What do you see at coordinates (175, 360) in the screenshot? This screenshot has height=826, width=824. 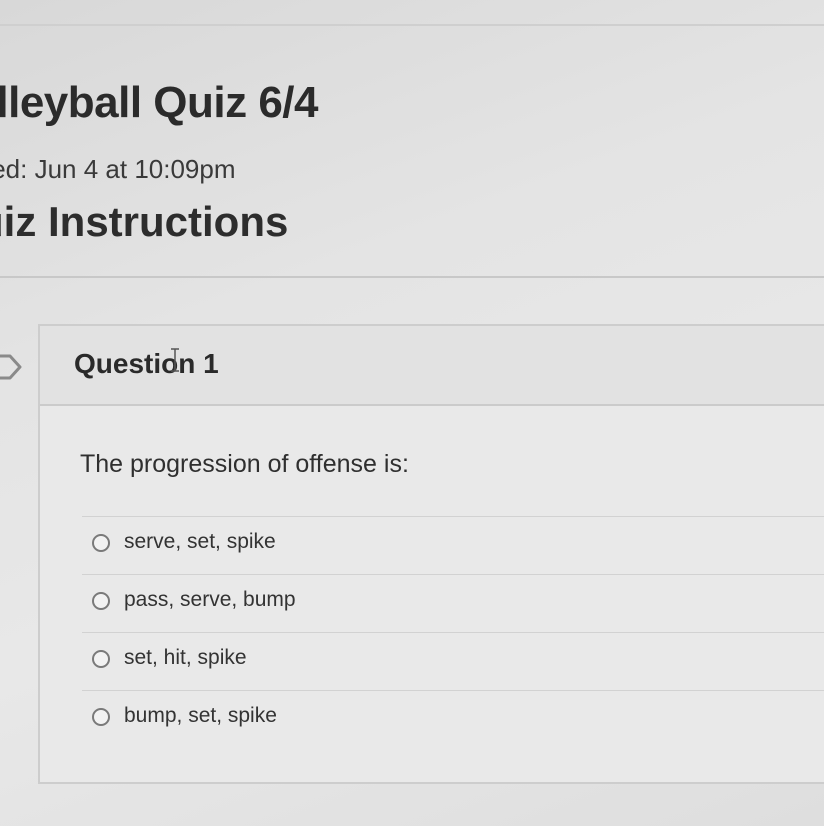 I see `text-cursor-icon` at bounding box center [175, 360].